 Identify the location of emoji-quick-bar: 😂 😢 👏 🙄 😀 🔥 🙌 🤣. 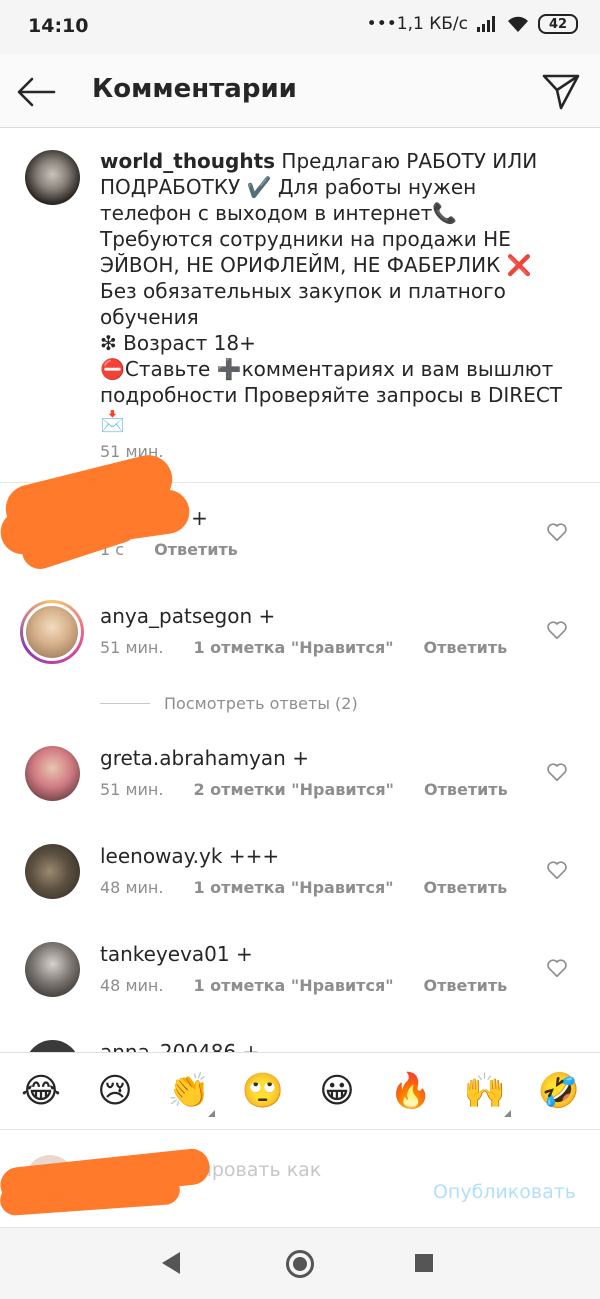
(300, 1091).